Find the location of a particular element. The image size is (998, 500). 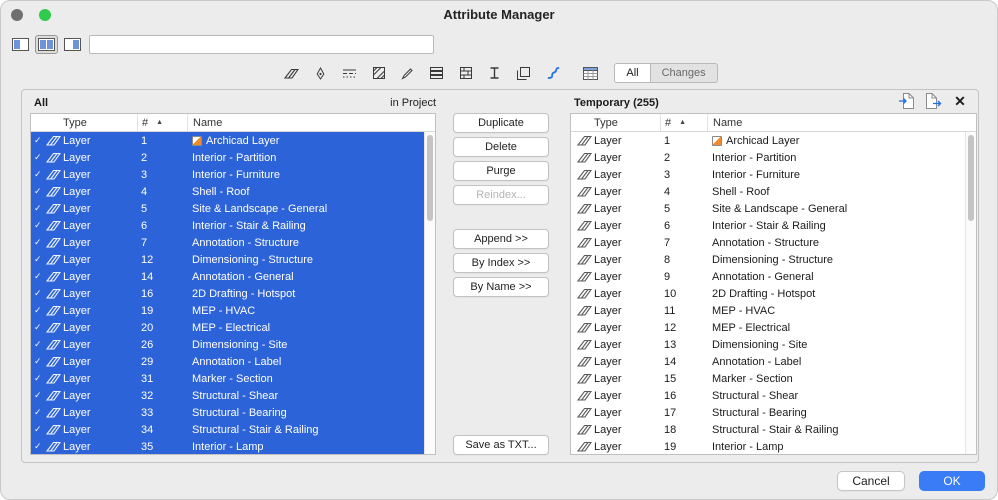

left-panel-view-icon is located at coordinates (20, 44).